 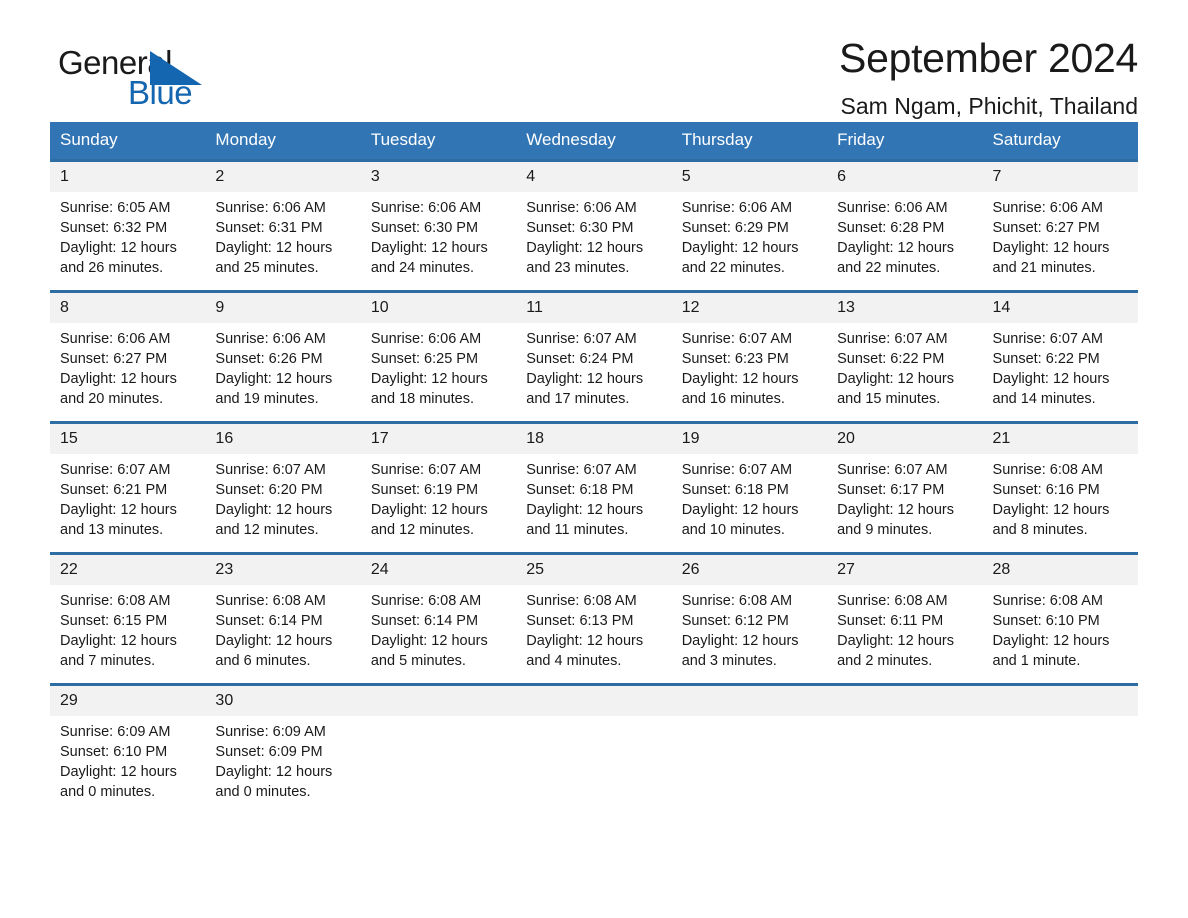 What do you see at coordinates (989, 106) in the screenshot?
I see `page-subtitle: Sam Ngam, Phichit, Thailand` at bounding box center [989, 106].